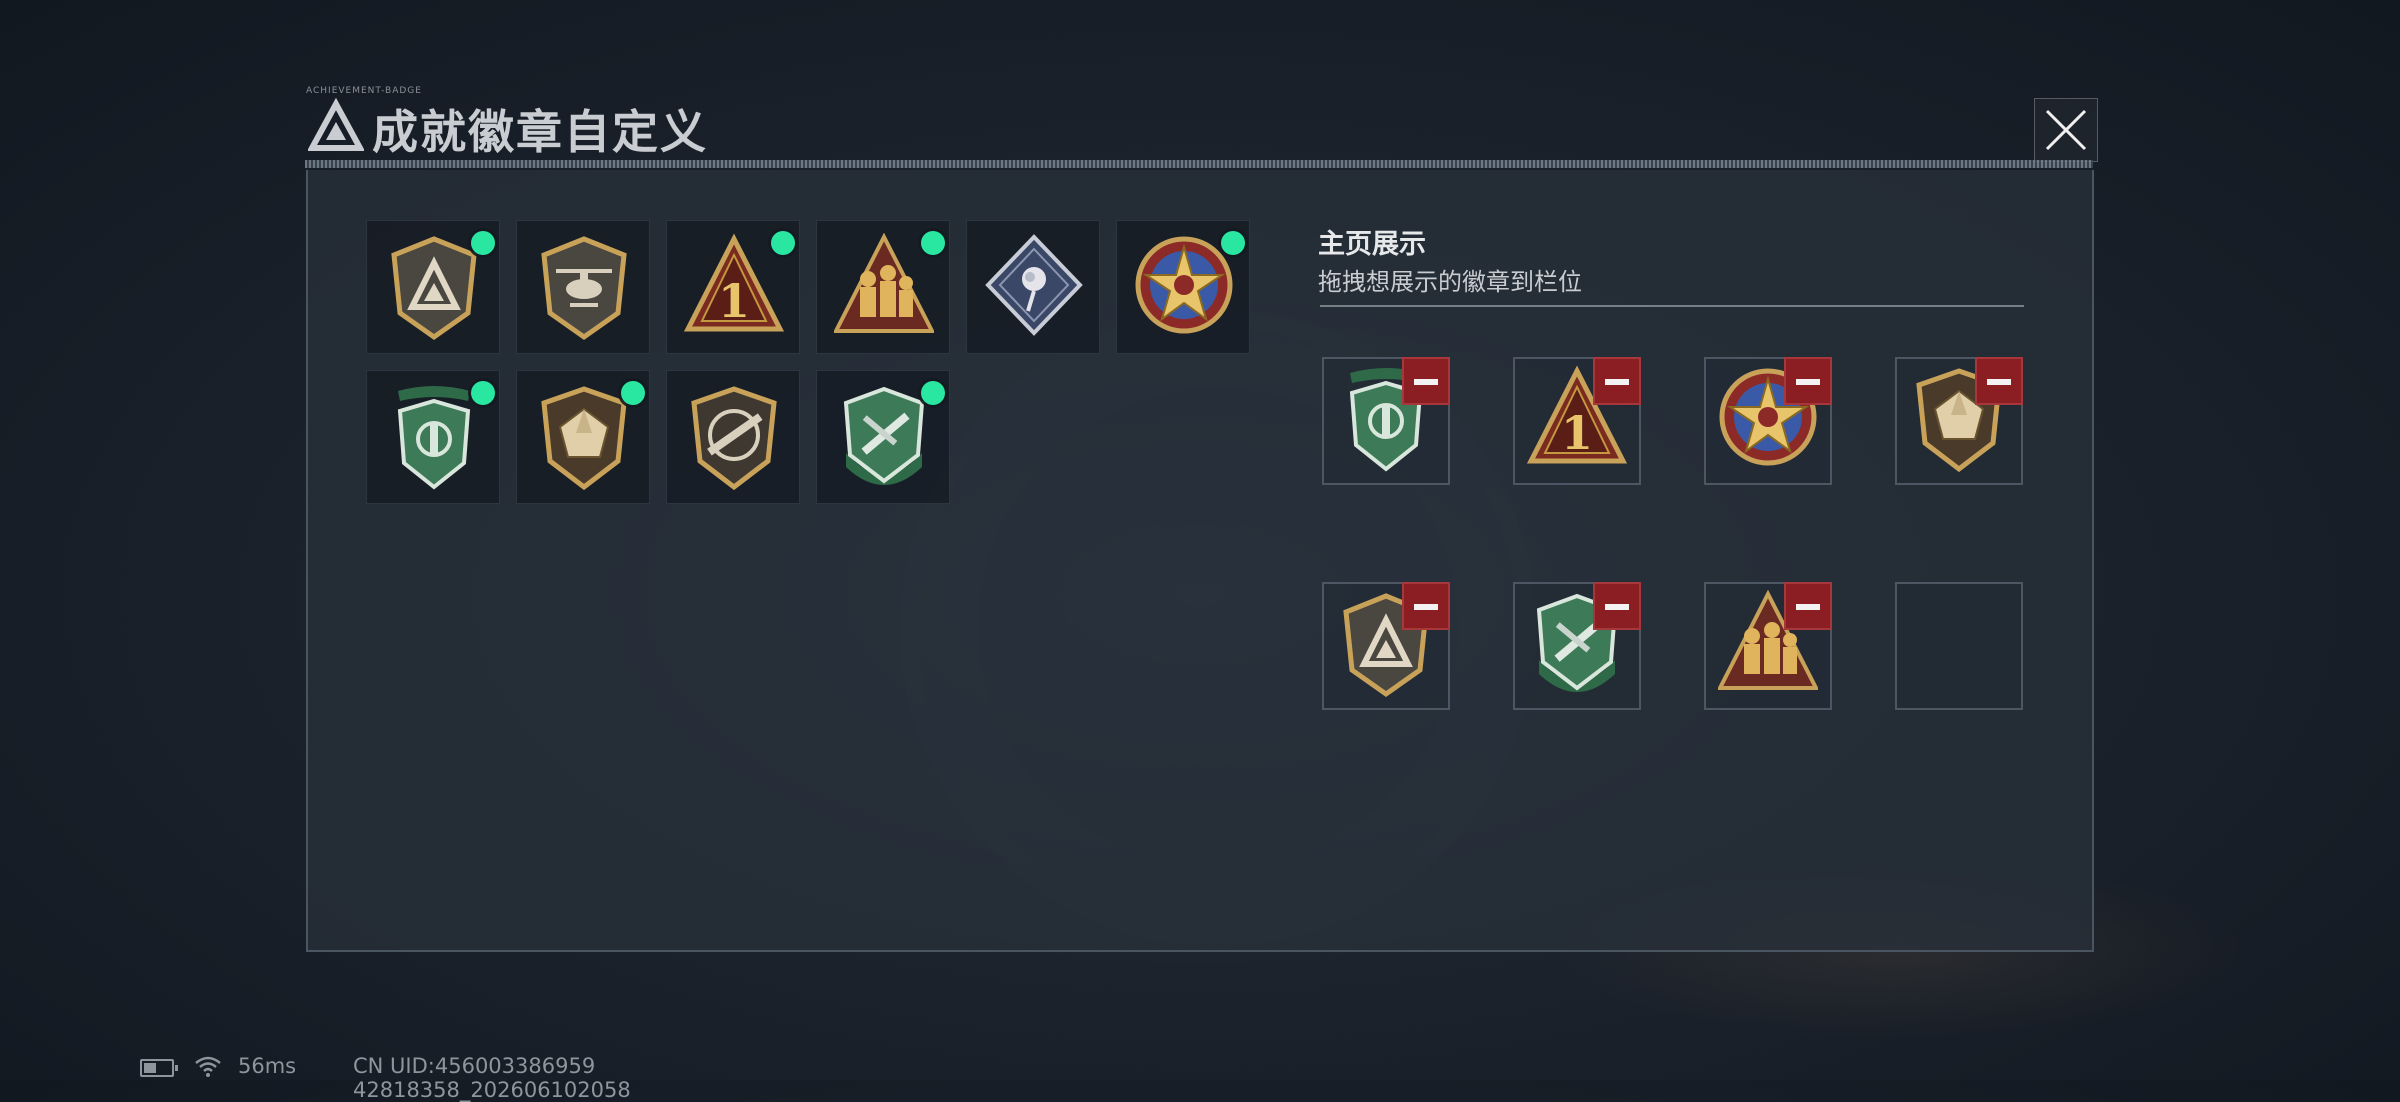  Describe the element at coordinates (364, 91) in the screenshot. I see `title-tiny-text: ACHIEVEMENT-BADGE` at that location.